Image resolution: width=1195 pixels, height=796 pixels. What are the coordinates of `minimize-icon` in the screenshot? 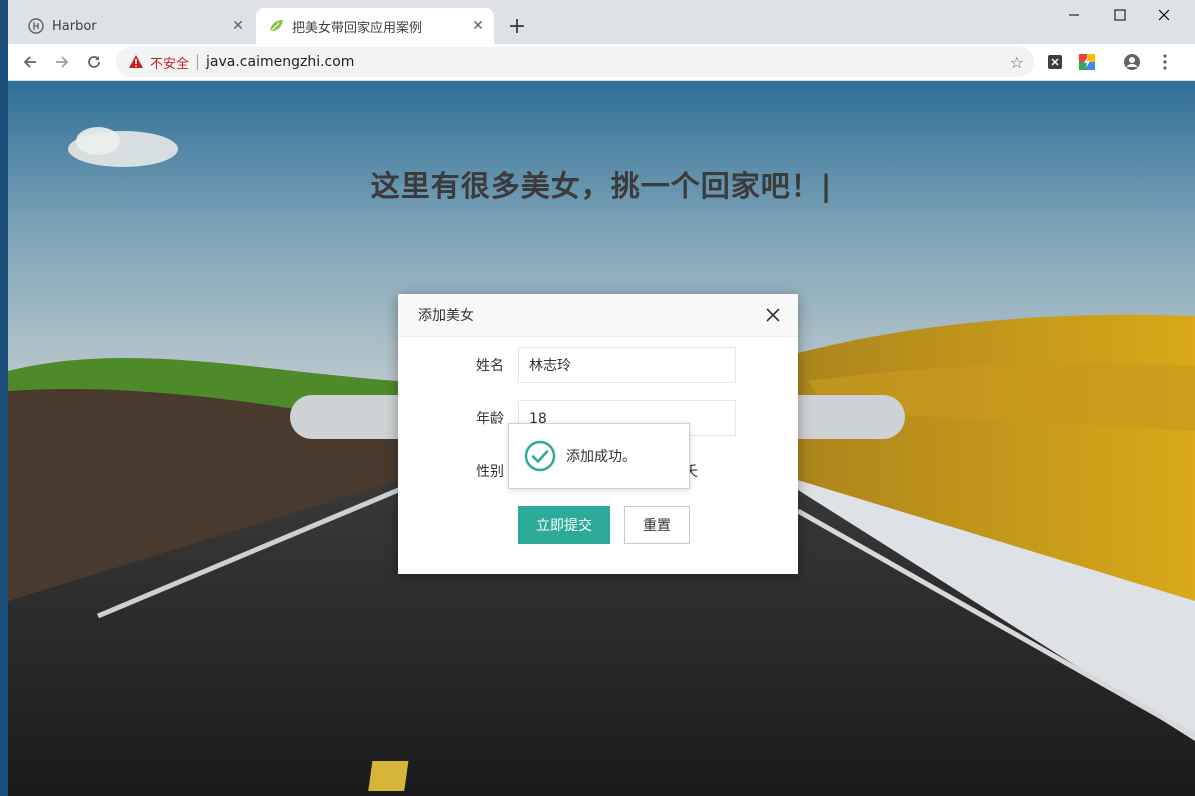 It's located at (1074, 15).